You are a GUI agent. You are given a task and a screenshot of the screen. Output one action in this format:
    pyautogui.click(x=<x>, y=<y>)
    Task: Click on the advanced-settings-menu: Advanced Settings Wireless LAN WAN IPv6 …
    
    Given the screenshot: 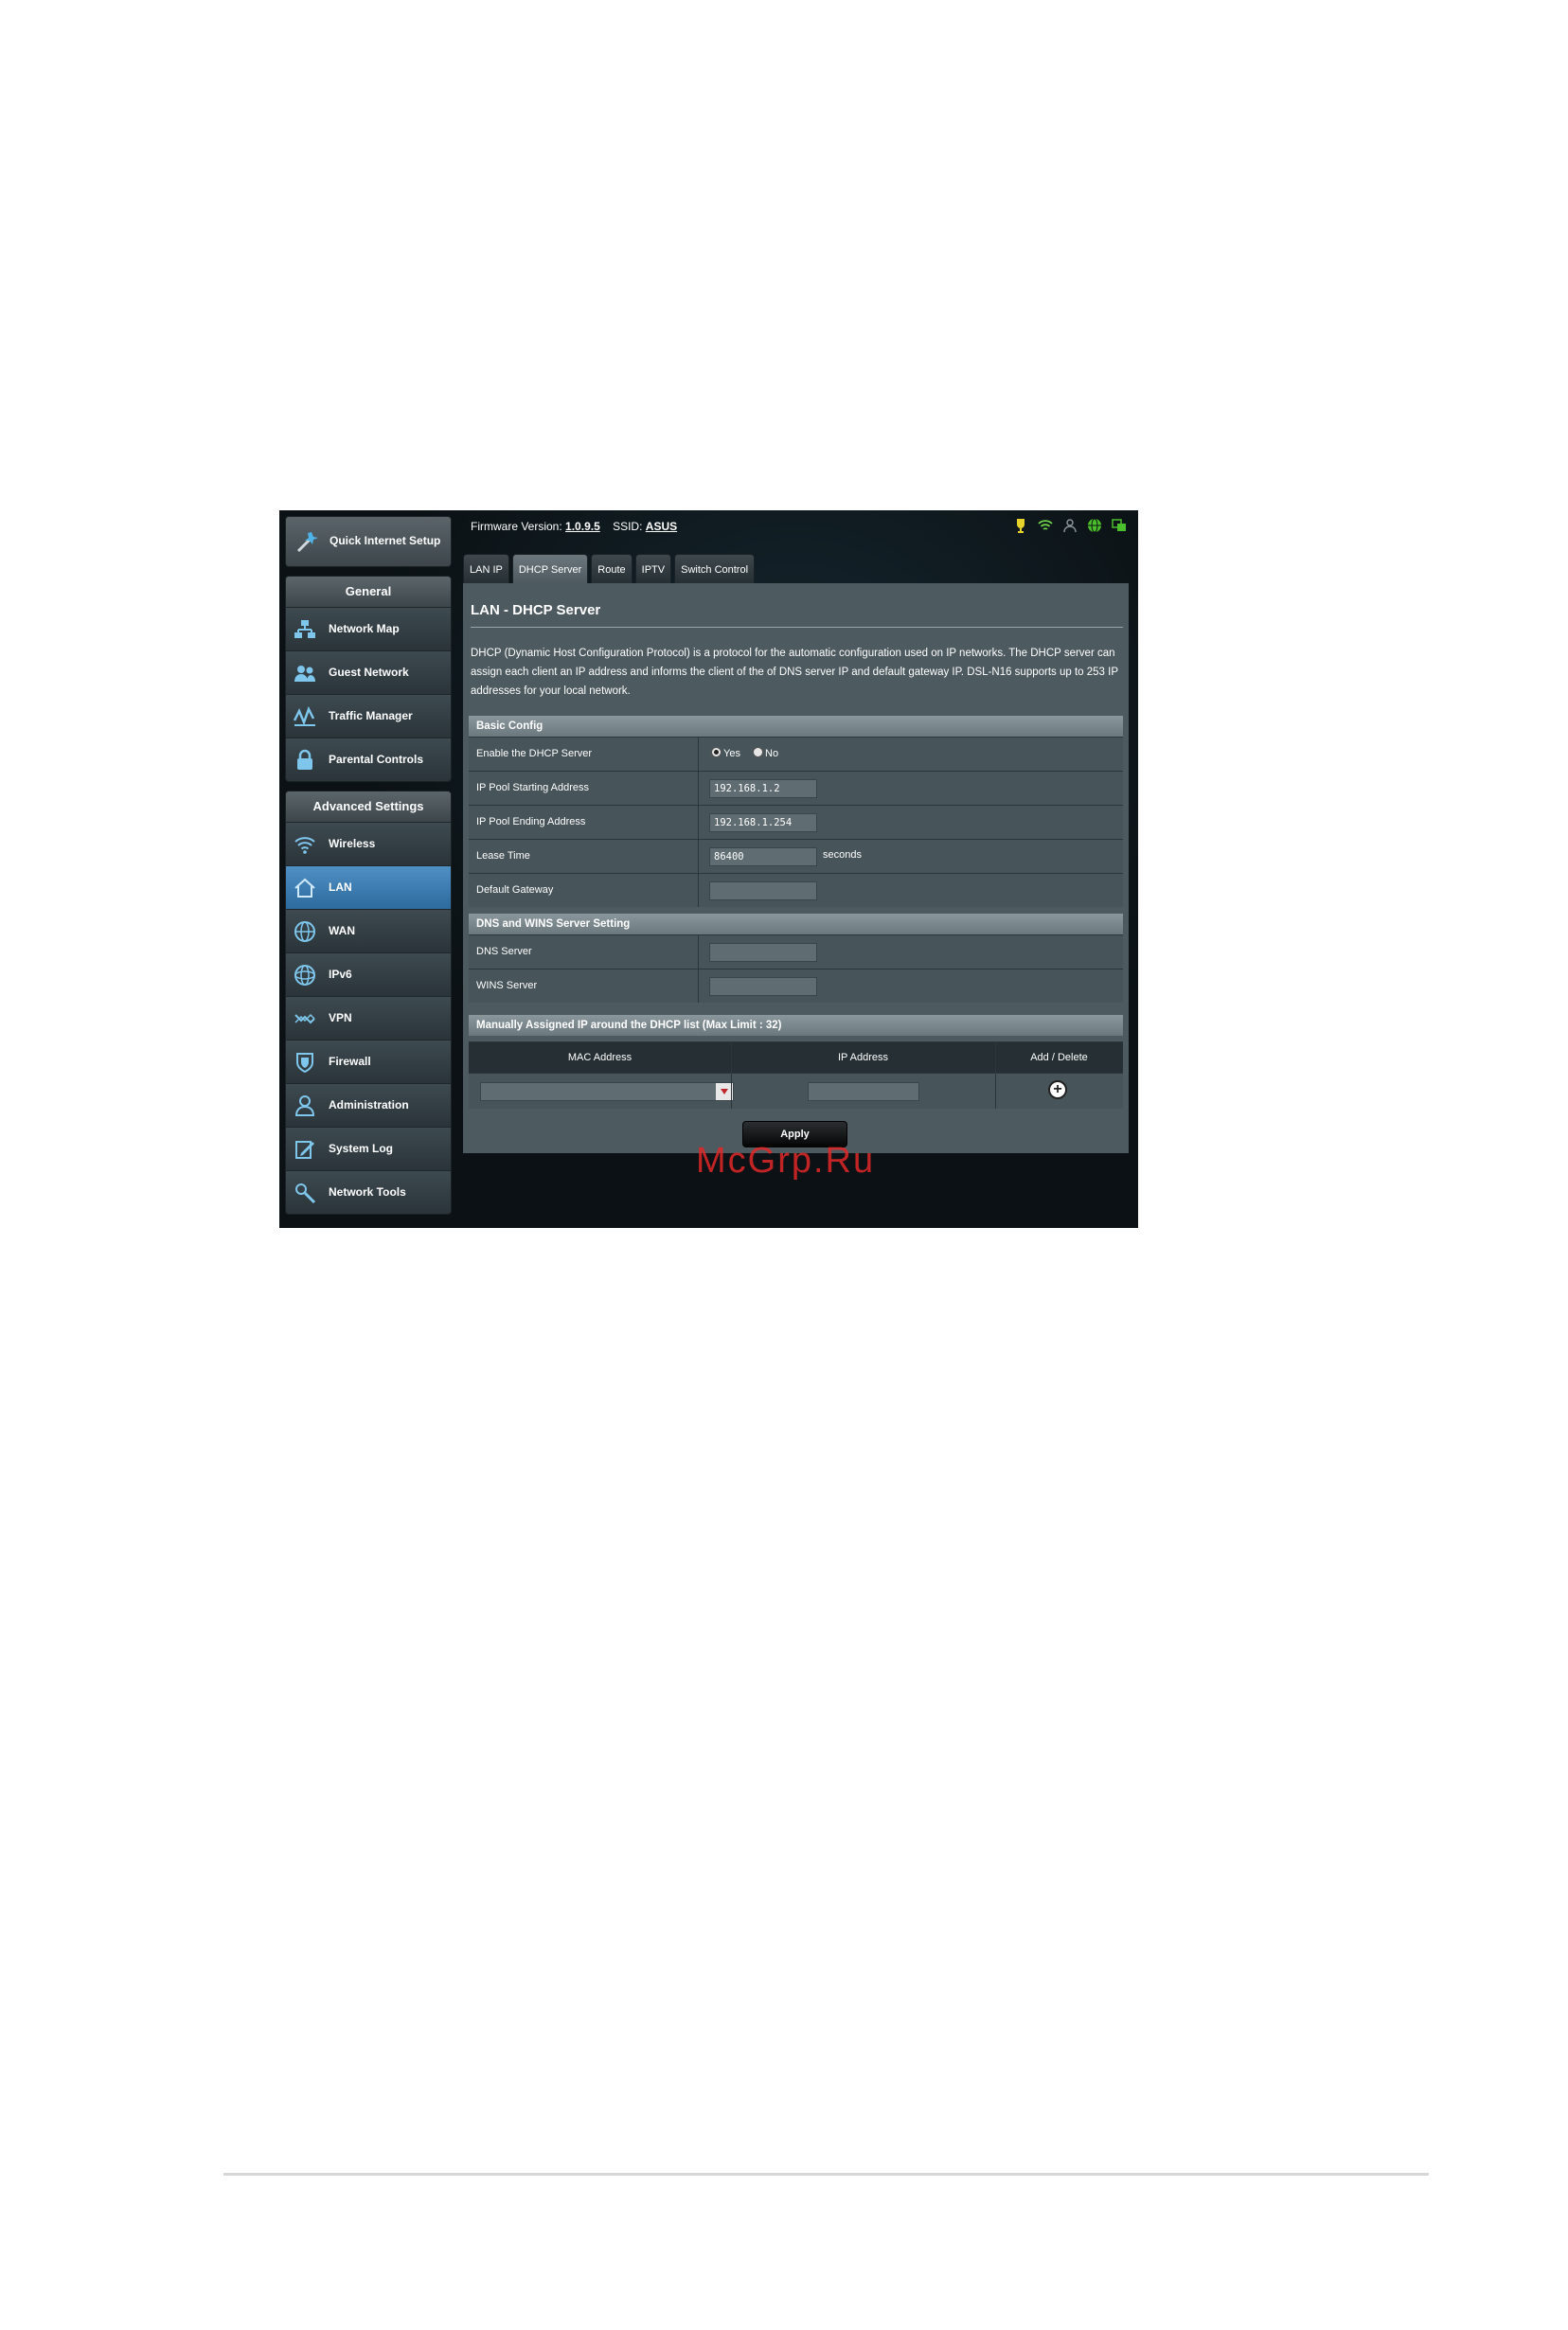 What is the action you would take?
    pyautogui.click(x=368, y=1003)
    